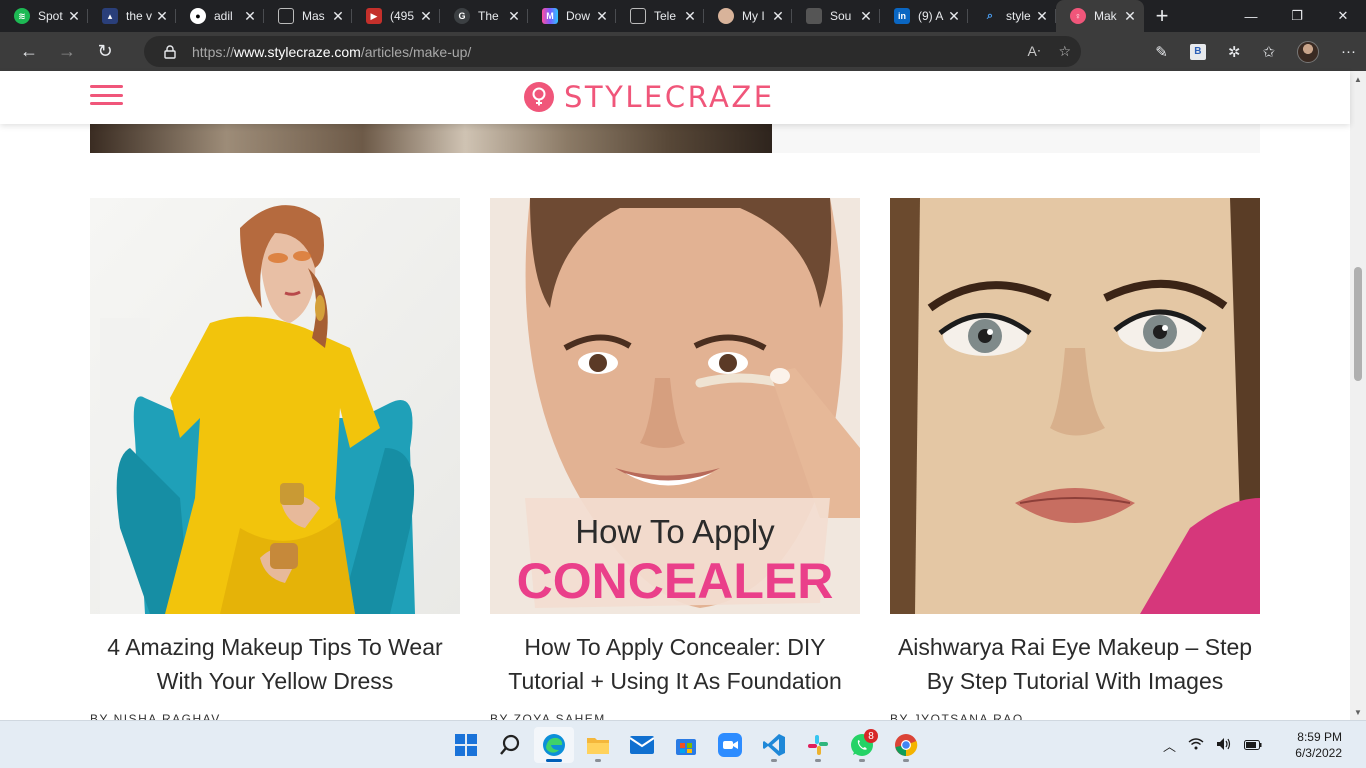 The width and height of the screenshot is (1366, 768). I want to click on hamburger-menu-icon, so click(106, 95).